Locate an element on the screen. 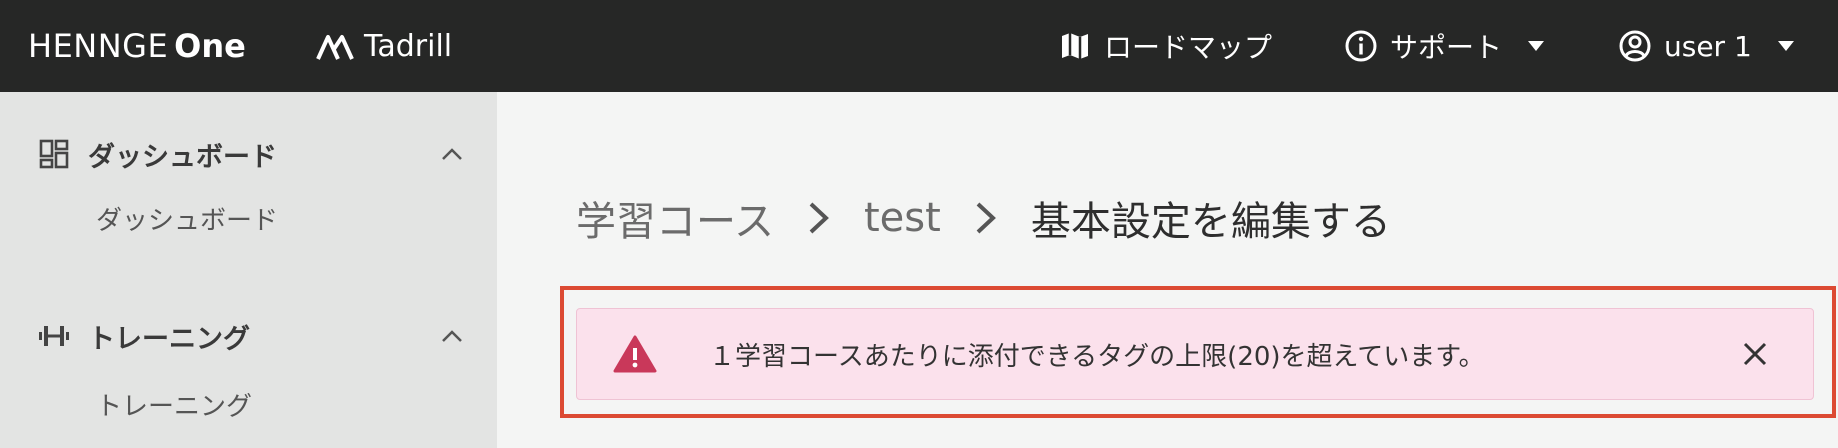 This screenshot has width=1838, height=448. sidebar-group-dashboard: ダッシュボード is located at coordinates (250, 154).